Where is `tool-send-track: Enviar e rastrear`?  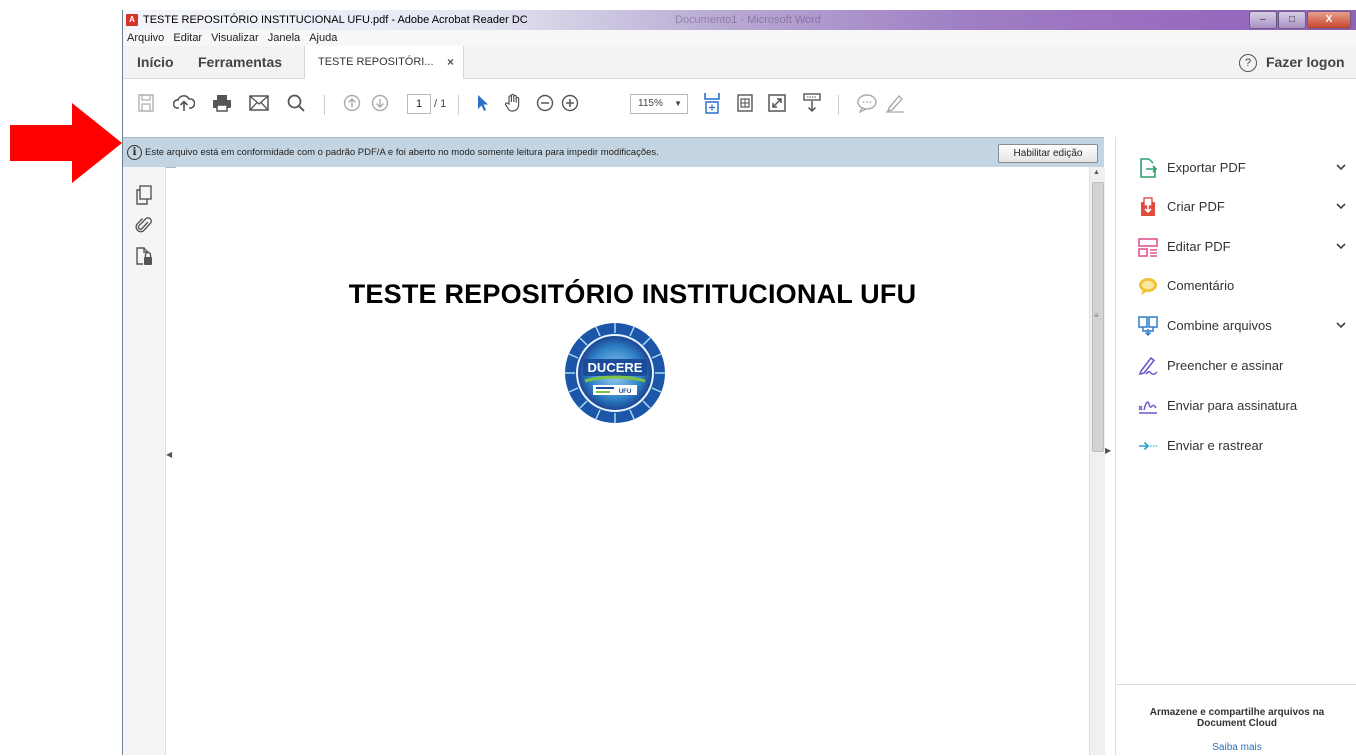 tool-send-track: Enviar e rastrear is located at coordinates (1236, 444).